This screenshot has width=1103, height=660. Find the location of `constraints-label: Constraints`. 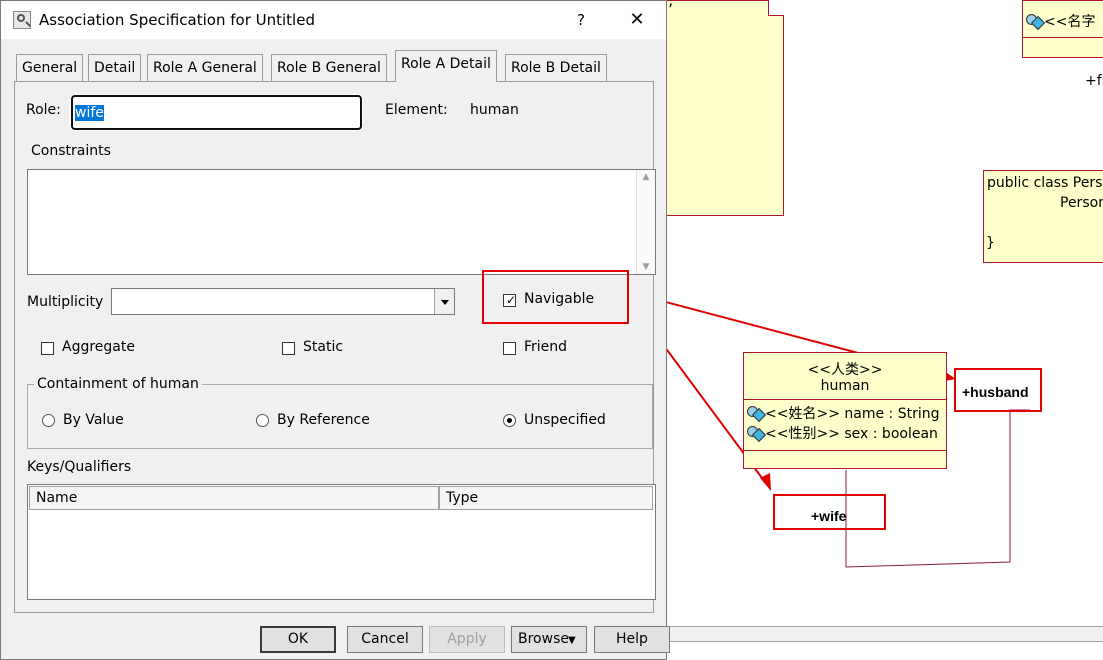

constraints-label: Constraints is located at coordinates (71, 151).